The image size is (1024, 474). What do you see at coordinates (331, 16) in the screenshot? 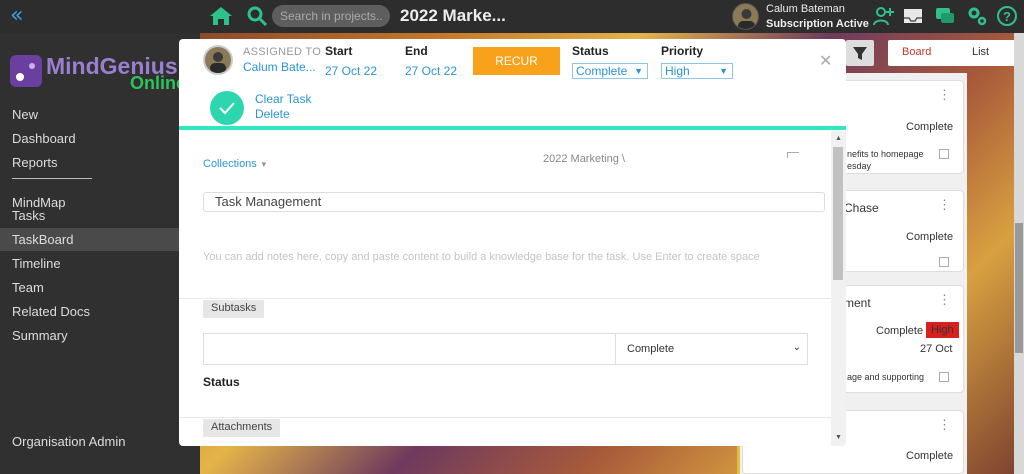
I see `search-input` at bounding box center [331, 16].